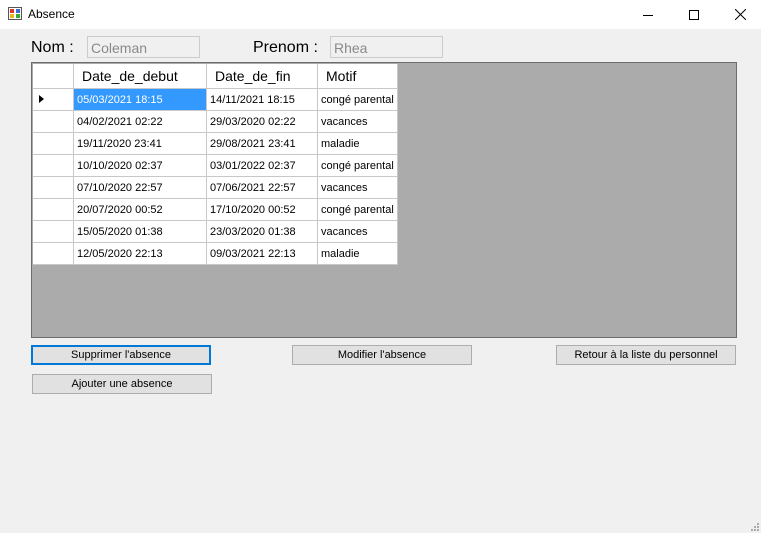  I want to click on current-row-arrow-icon, so click(41, 99).